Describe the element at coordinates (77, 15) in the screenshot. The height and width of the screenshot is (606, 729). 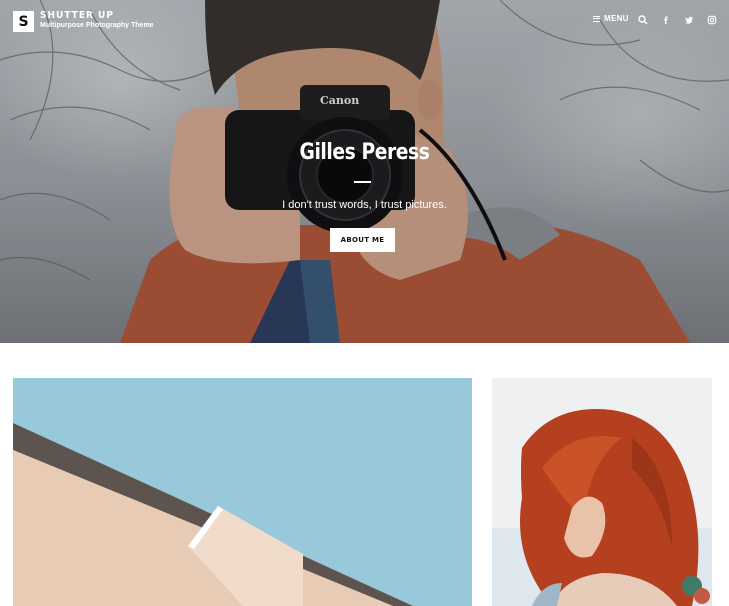
I see `site-title: SHUTTER UP` at that location.